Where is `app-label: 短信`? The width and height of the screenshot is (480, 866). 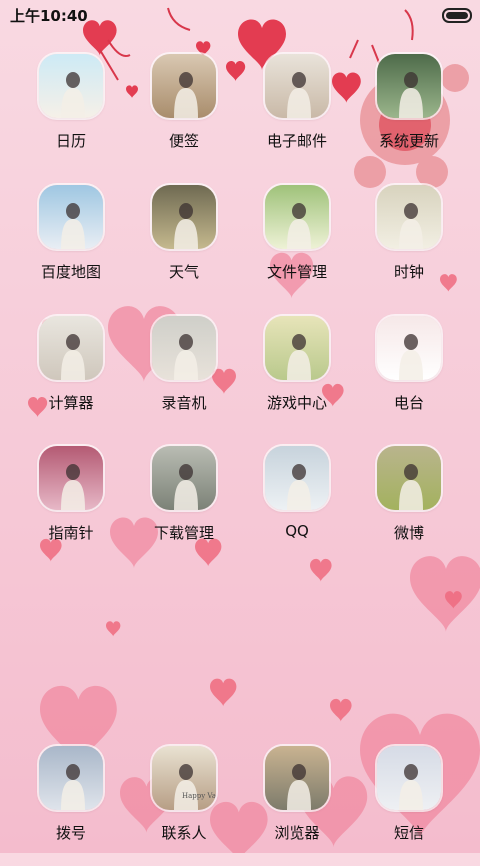 app-label: 短信 is located at coordinates (408, 833).